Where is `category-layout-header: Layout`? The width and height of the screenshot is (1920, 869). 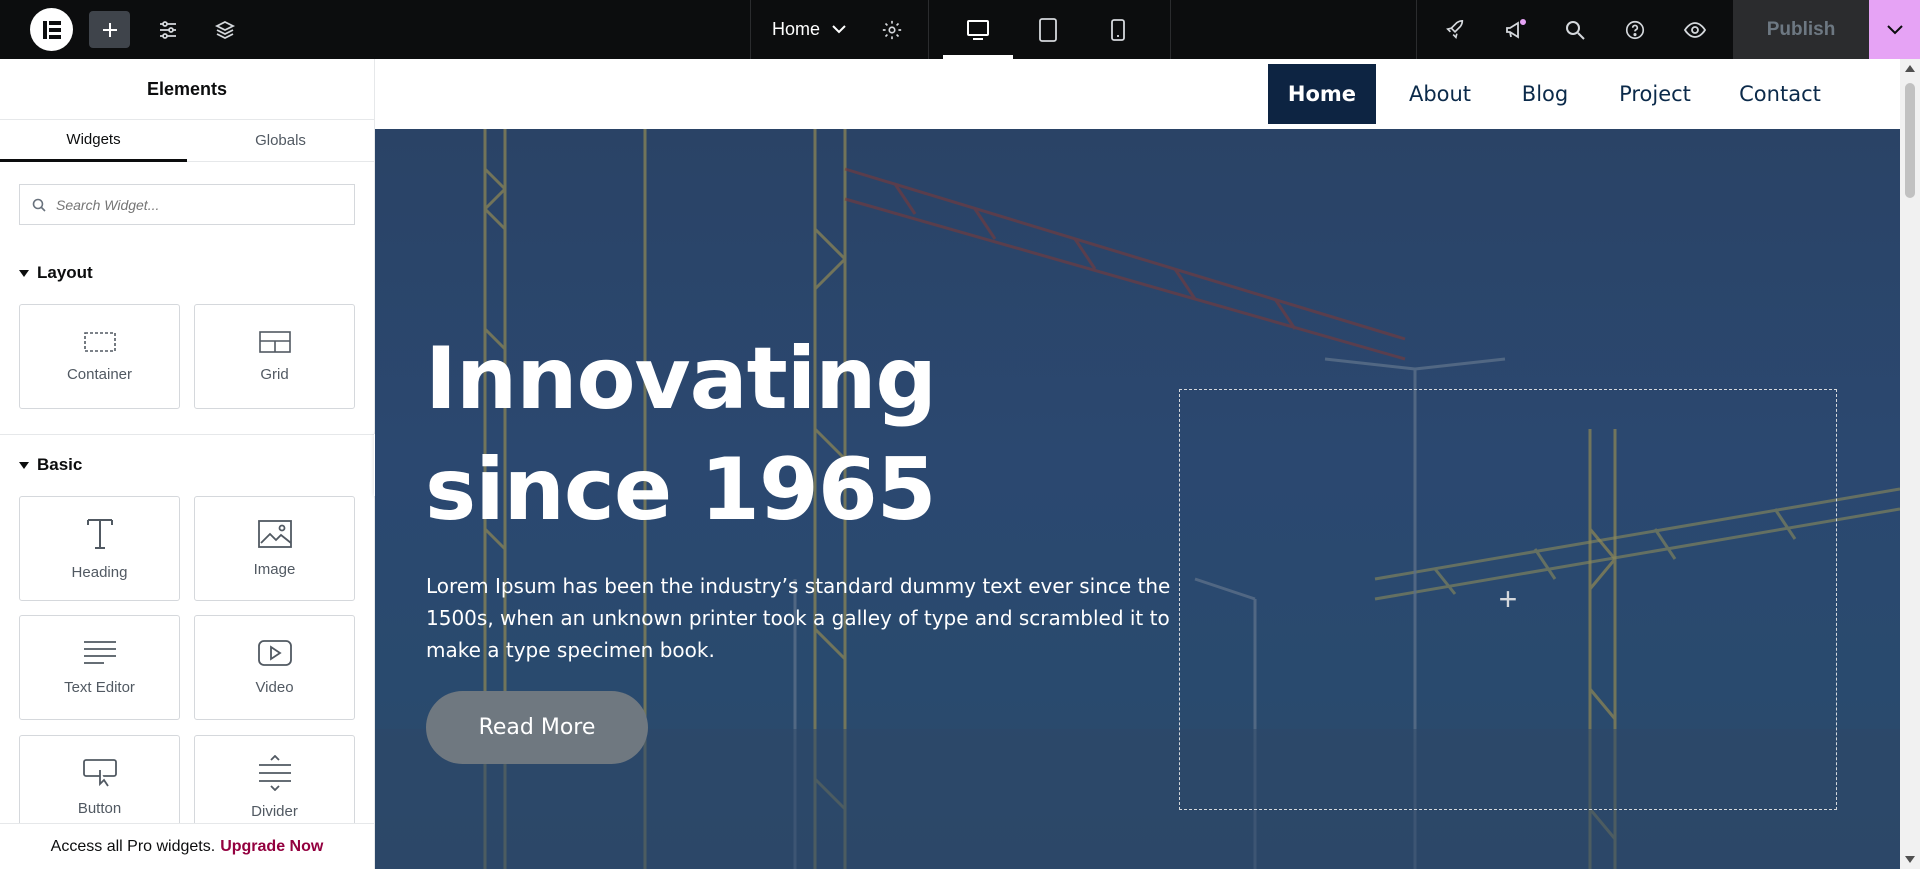
category-layout-header: Layout is located at coordinates (56, 273).